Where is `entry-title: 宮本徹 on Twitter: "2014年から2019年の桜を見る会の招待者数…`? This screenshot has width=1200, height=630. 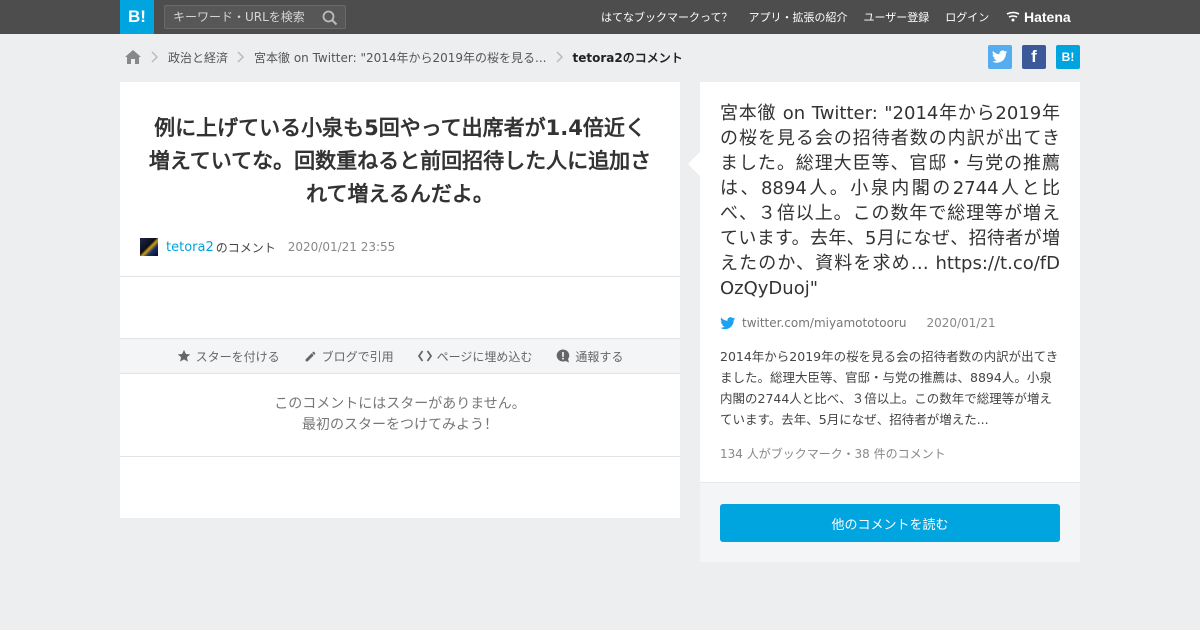 entry-title: 宮本徹 on Twitter: "2014年から2019年の桜を見る会の招待者数… is located at coordinates (890, 201).